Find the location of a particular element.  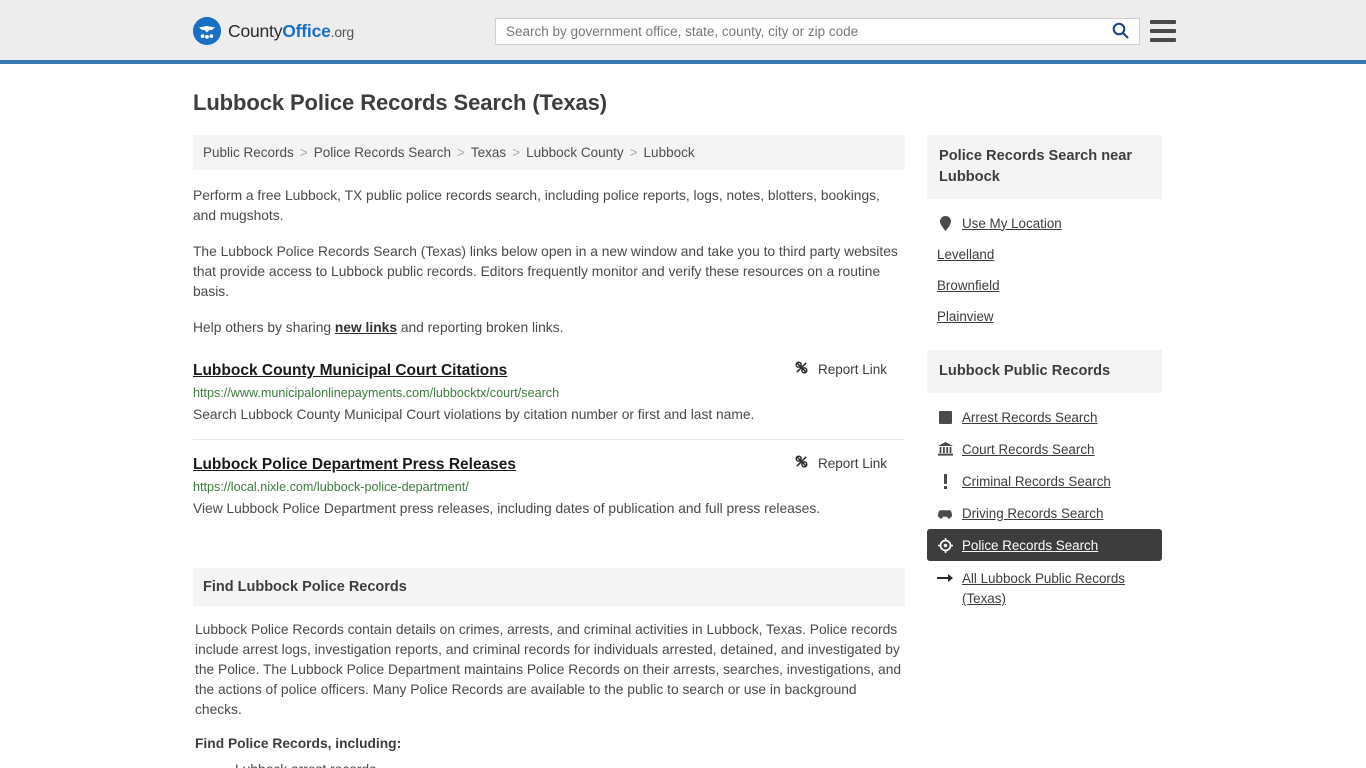

logo-text-prefix: County is located at coordinates (255, 30).